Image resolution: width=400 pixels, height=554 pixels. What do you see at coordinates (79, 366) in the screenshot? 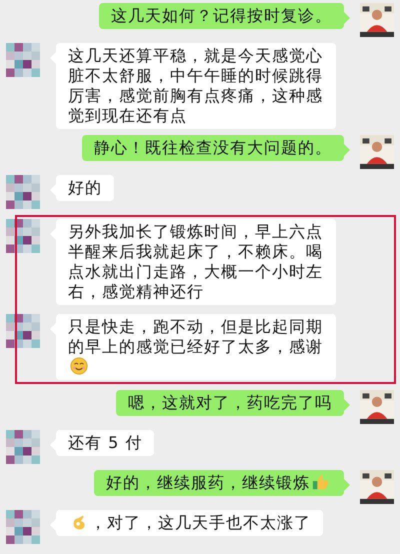
I see `smiling-face-icon` at bounding box center [79, 366].